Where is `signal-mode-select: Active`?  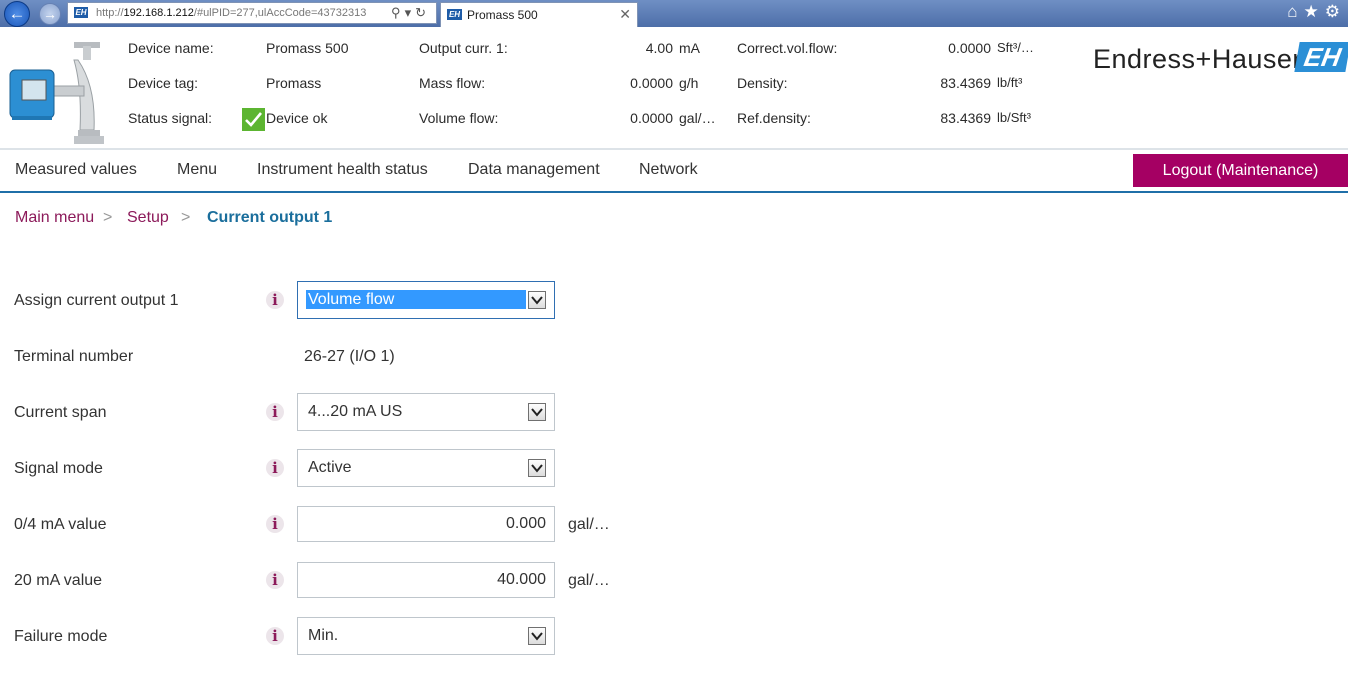 signal-mode-select: Active is located at coordinates (426, 468).